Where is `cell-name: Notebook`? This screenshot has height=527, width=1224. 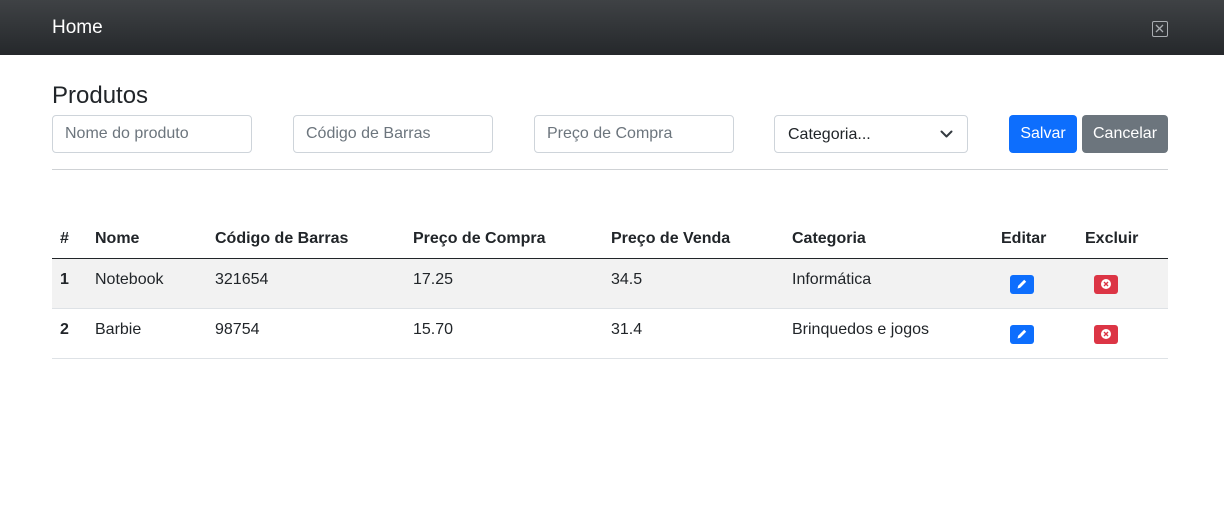
cell-name: Notebook is located at coordinates (129, 279).